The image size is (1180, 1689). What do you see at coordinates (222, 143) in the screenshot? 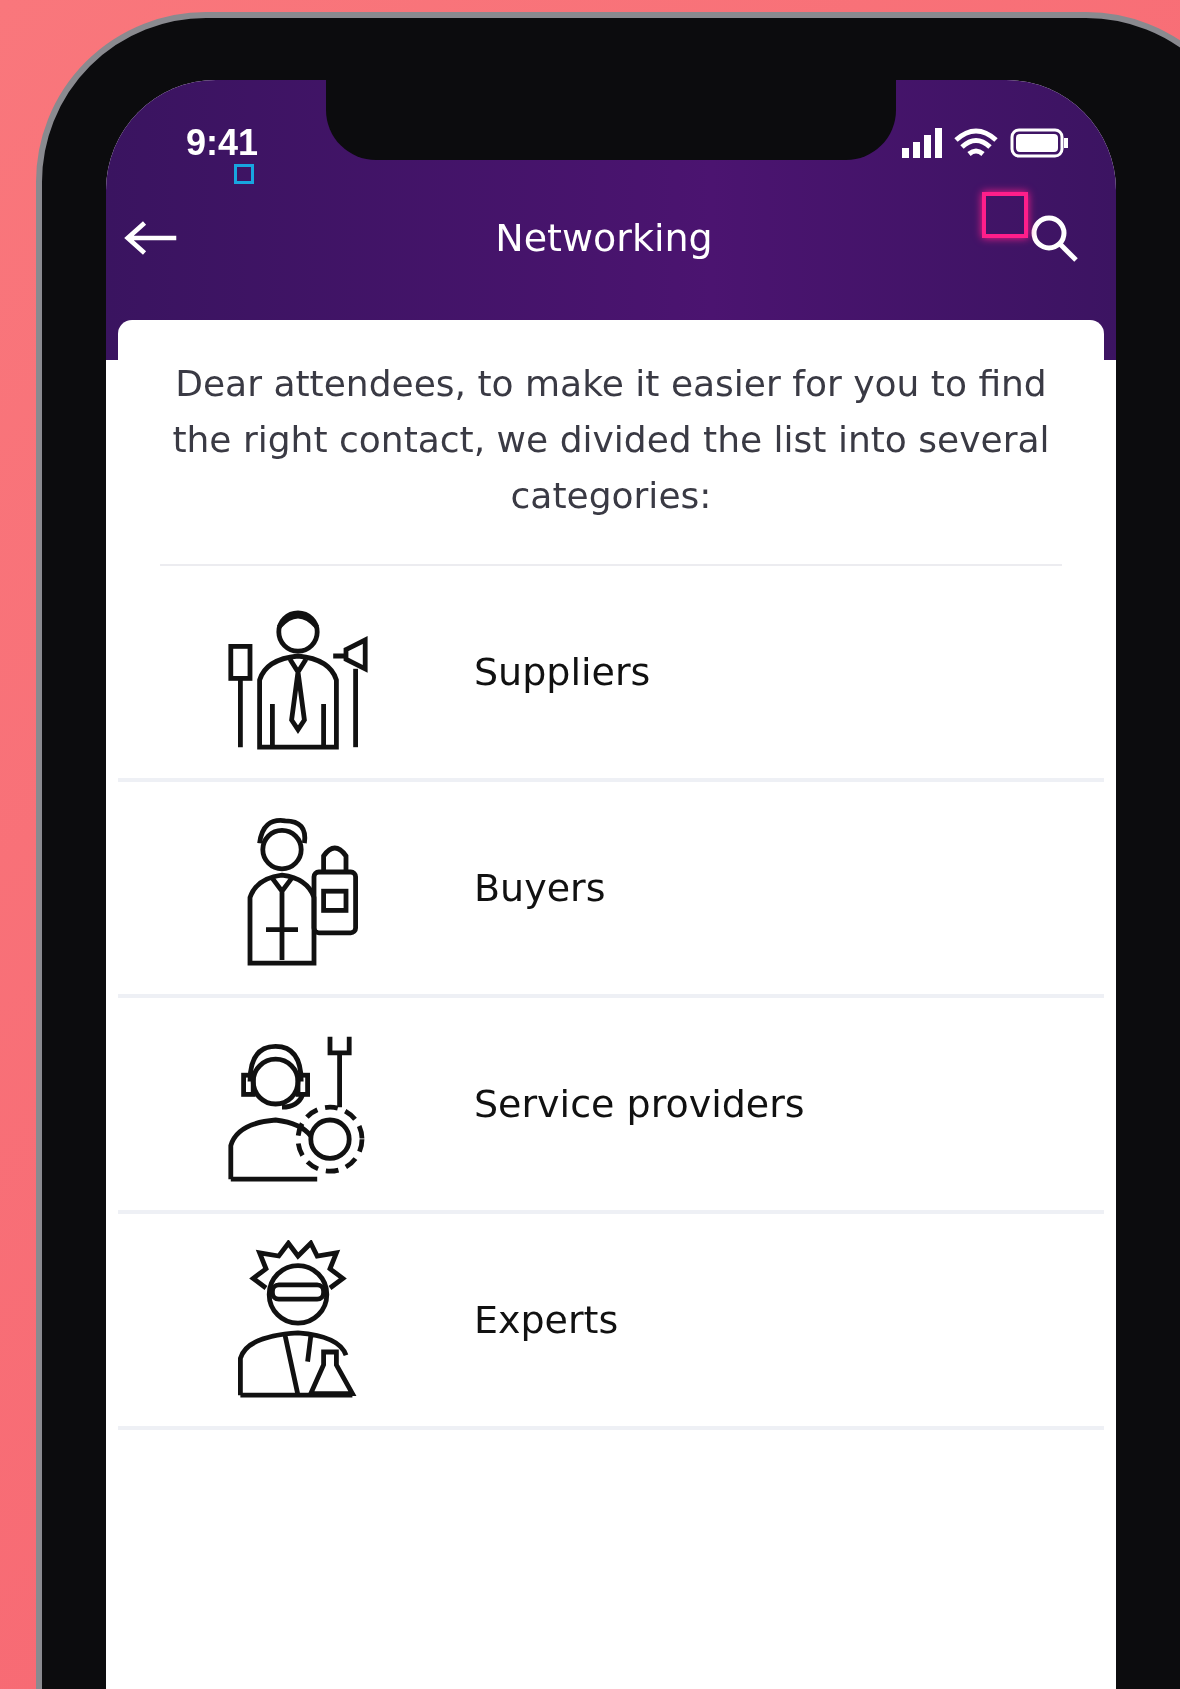
I see `status-time: 9:41` at bounding box center [222, 143].